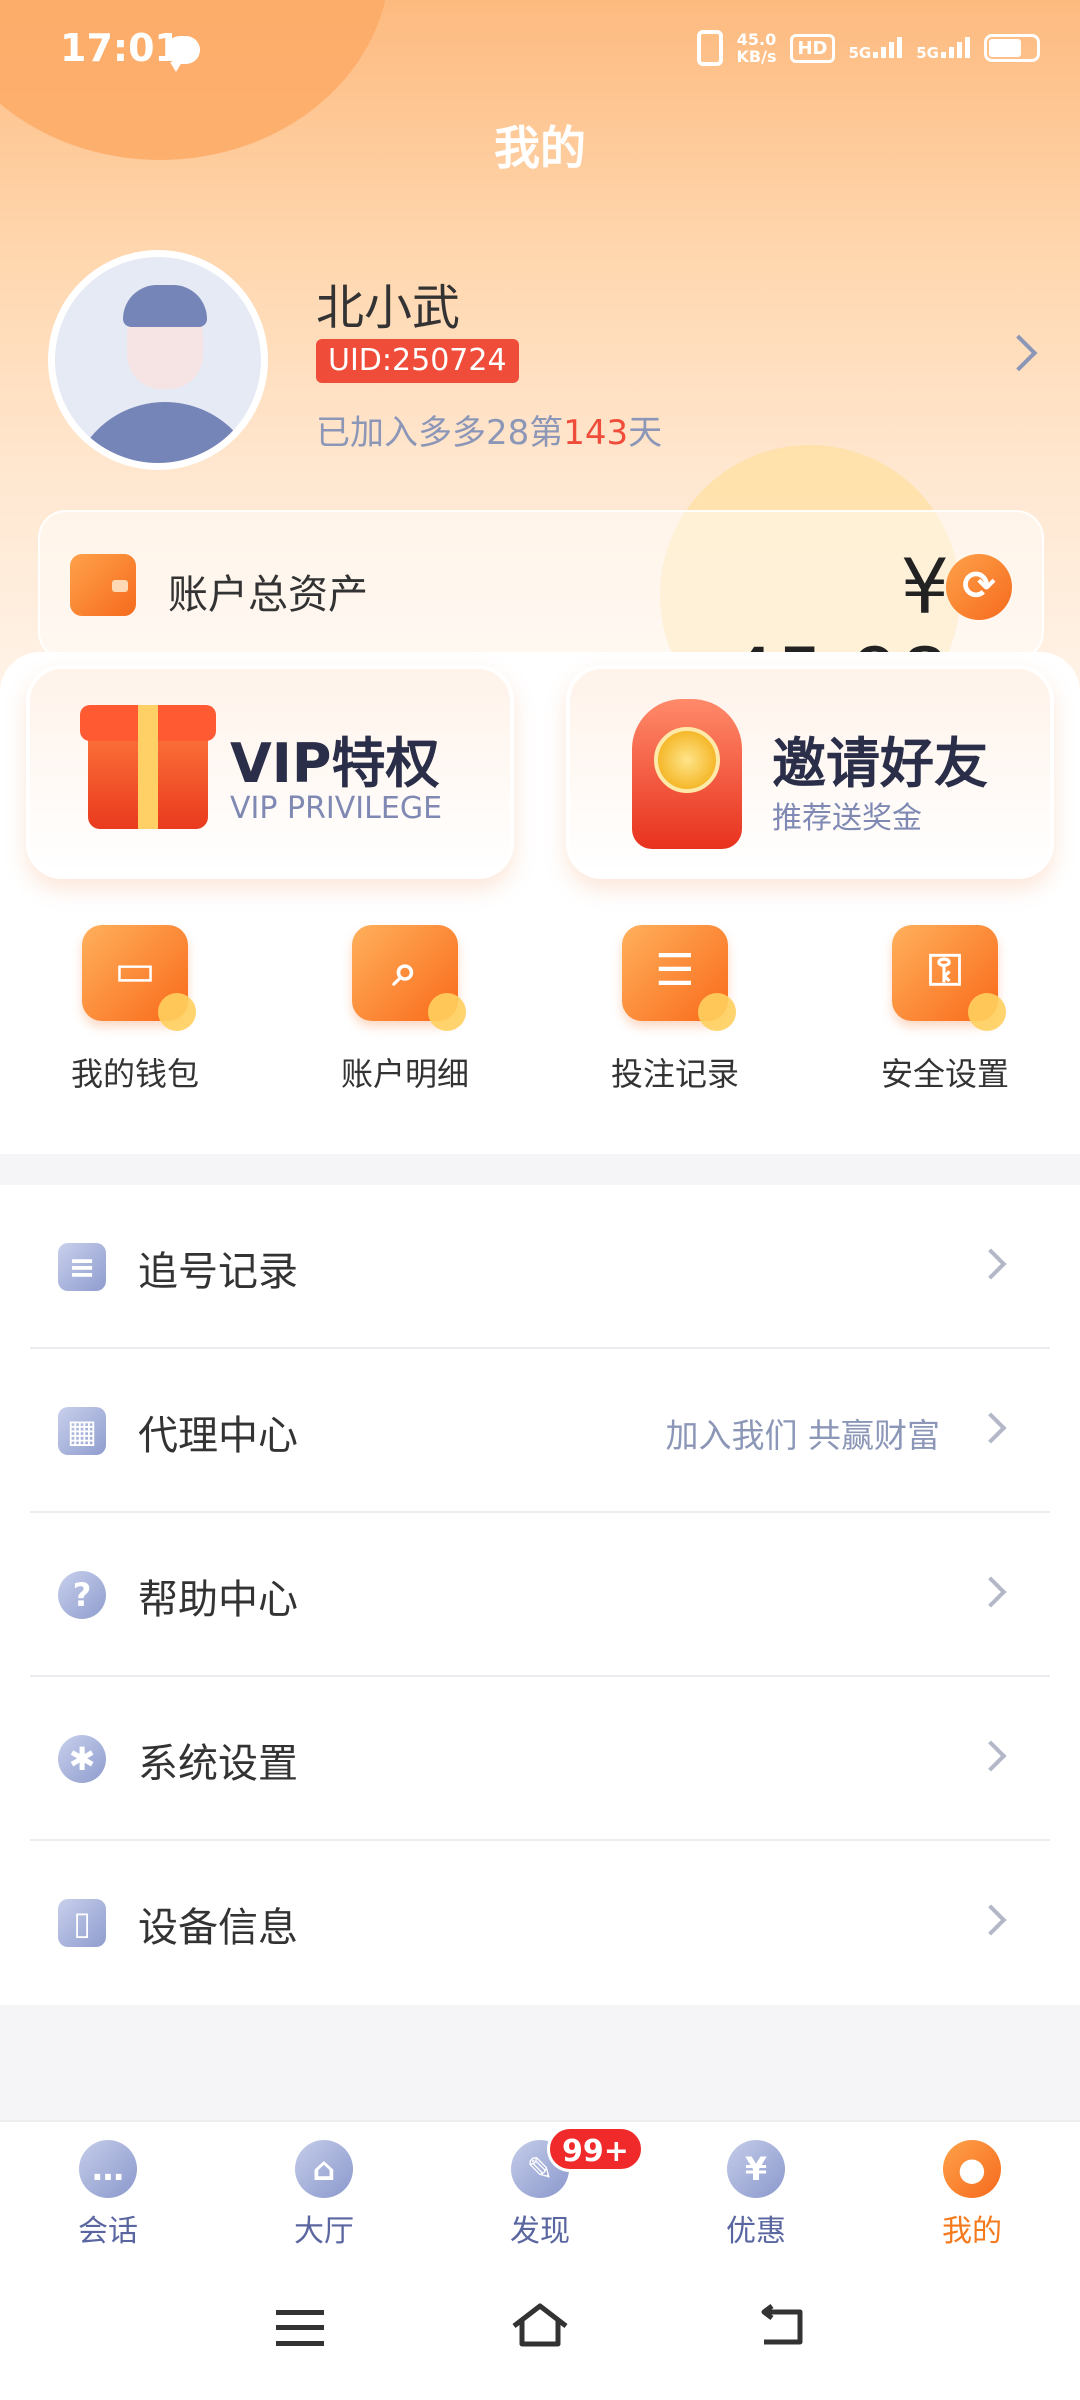 This screenshot has width=1080, height=2400. What do you see at coordinates (860, 52) in the screenshot?
I see `sim1-label: 5G` at bounding box center [860, 52].